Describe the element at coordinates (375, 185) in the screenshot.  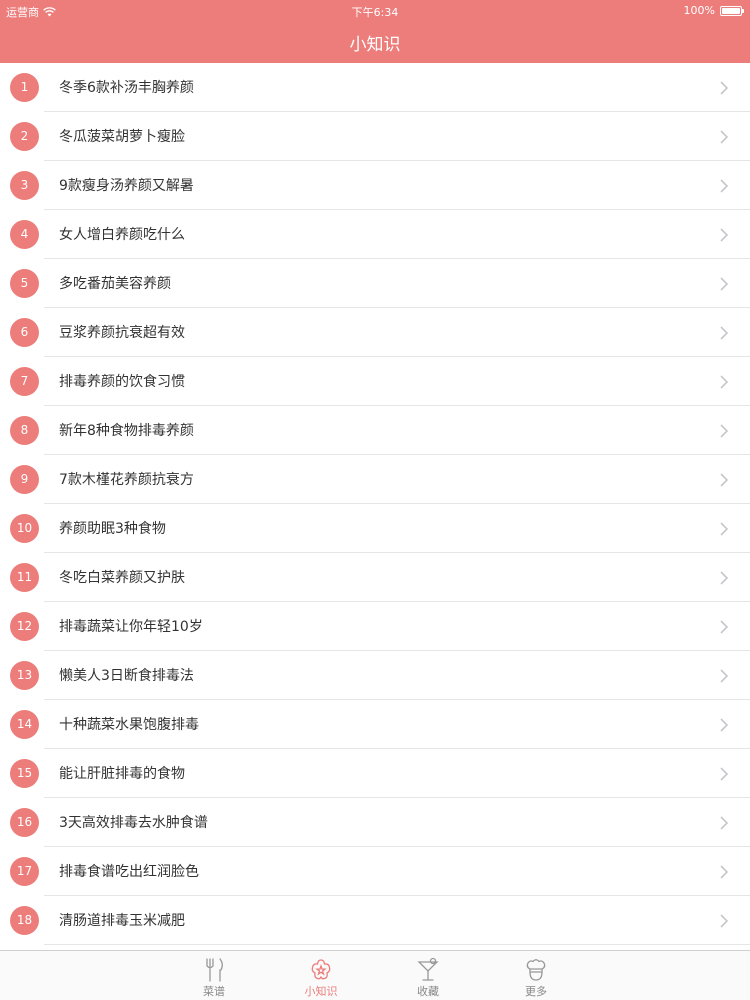
I see `list-item: 3 9款瘦身汤养颜又解暑` at that location.